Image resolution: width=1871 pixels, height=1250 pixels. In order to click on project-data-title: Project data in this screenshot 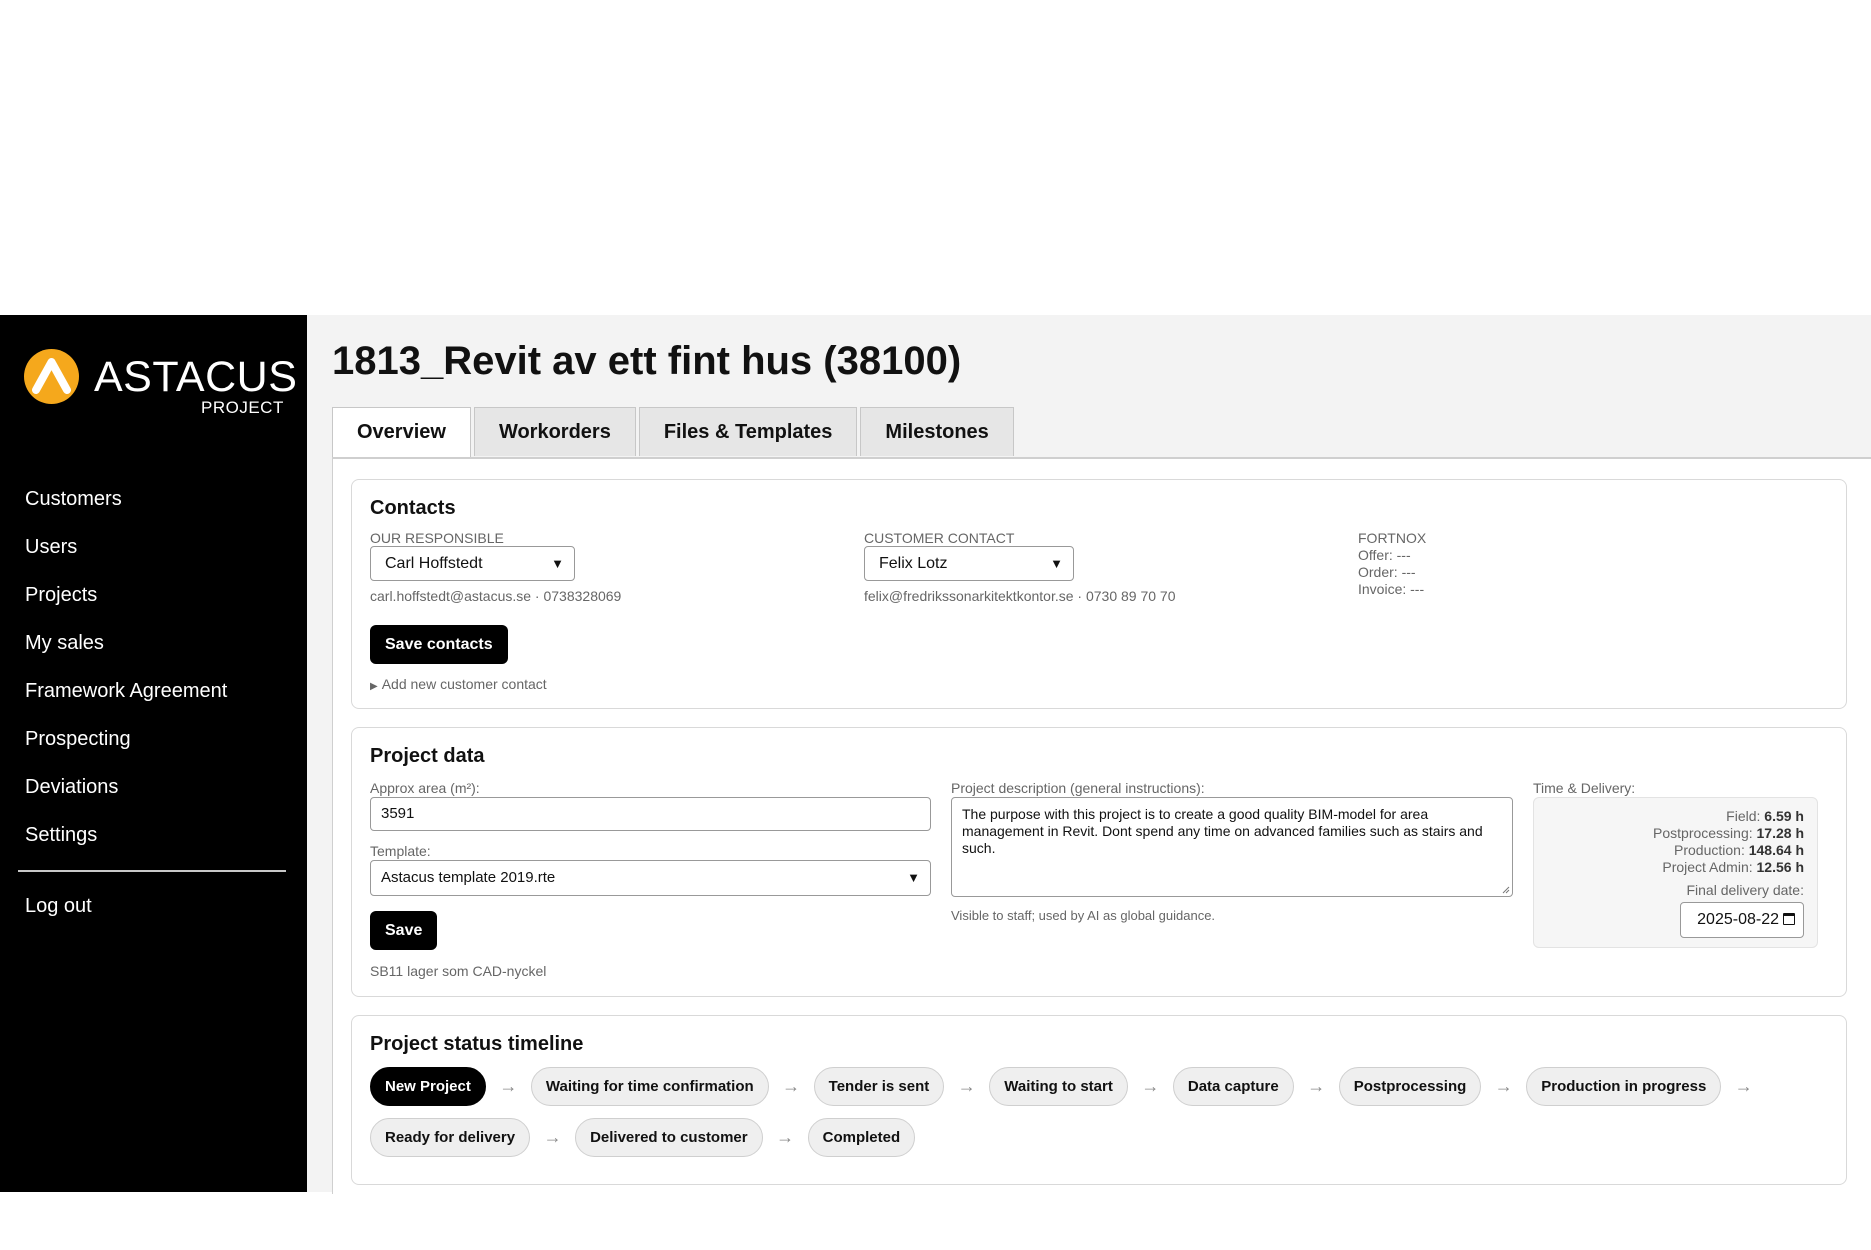, I will do `click(427, 756)`.